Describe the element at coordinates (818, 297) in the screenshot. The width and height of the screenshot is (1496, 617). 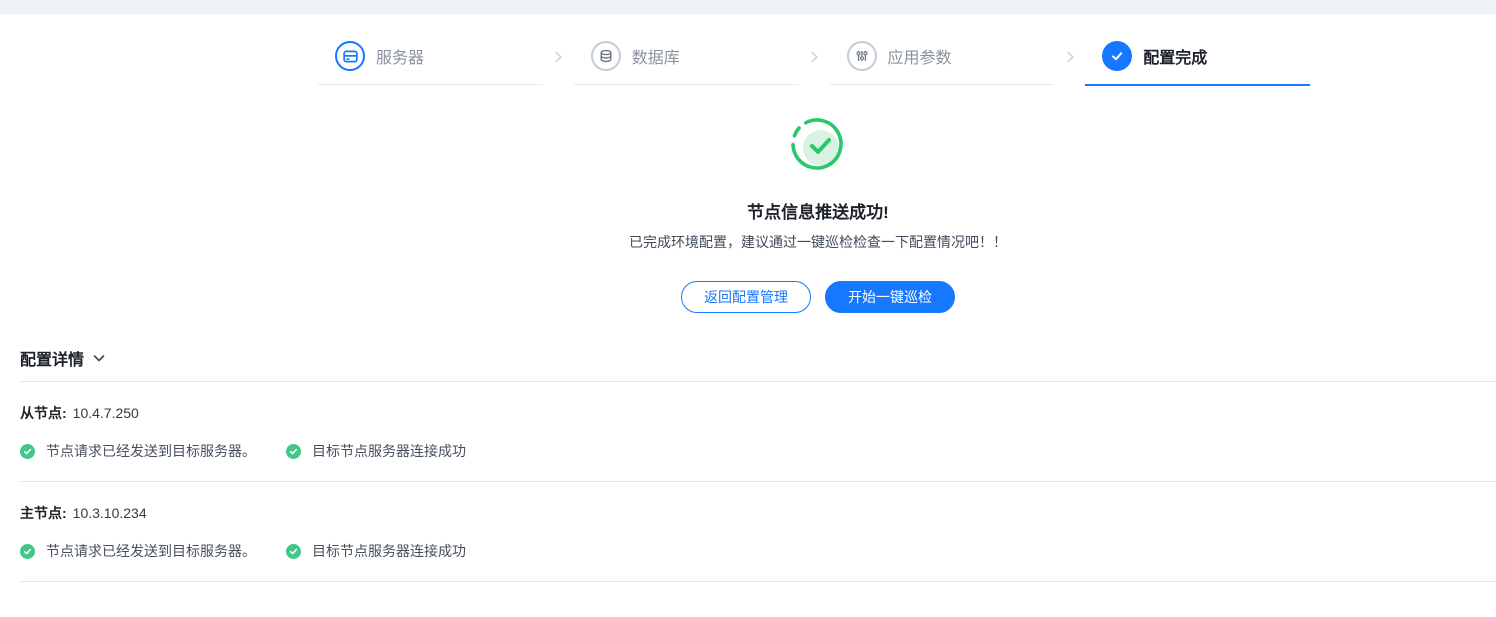
I see `result-actions: 返回配置管理 开始一键巡检` at that location.